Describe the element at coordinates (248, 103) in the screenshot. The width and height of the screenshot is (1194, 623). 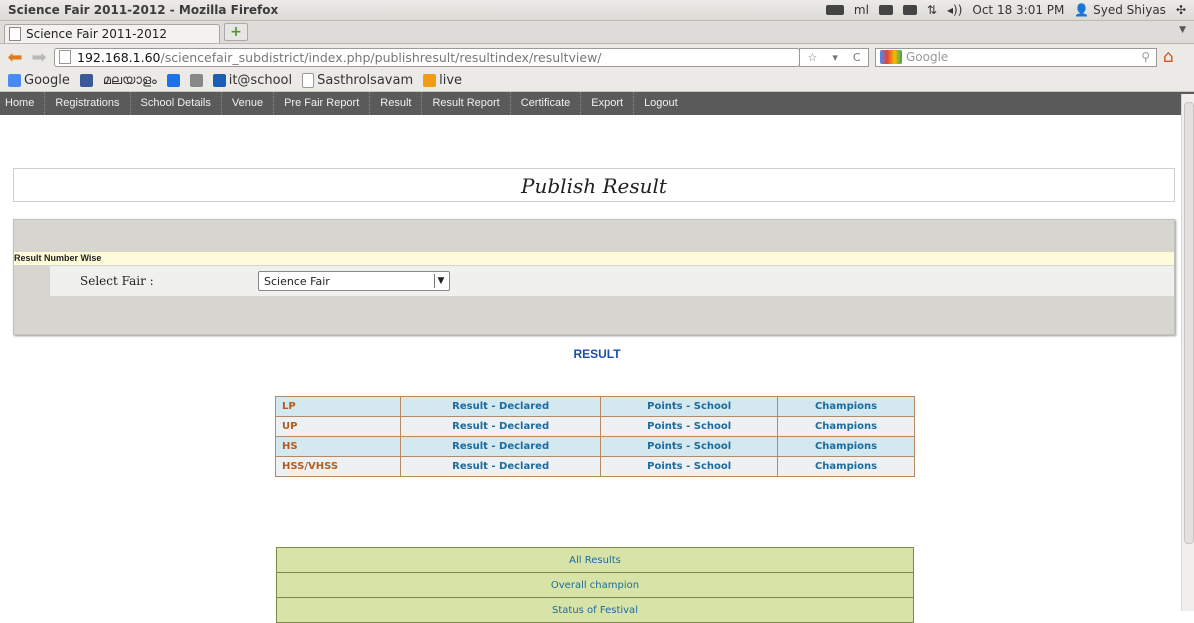
I see `menu-venue: Venue` at that location.